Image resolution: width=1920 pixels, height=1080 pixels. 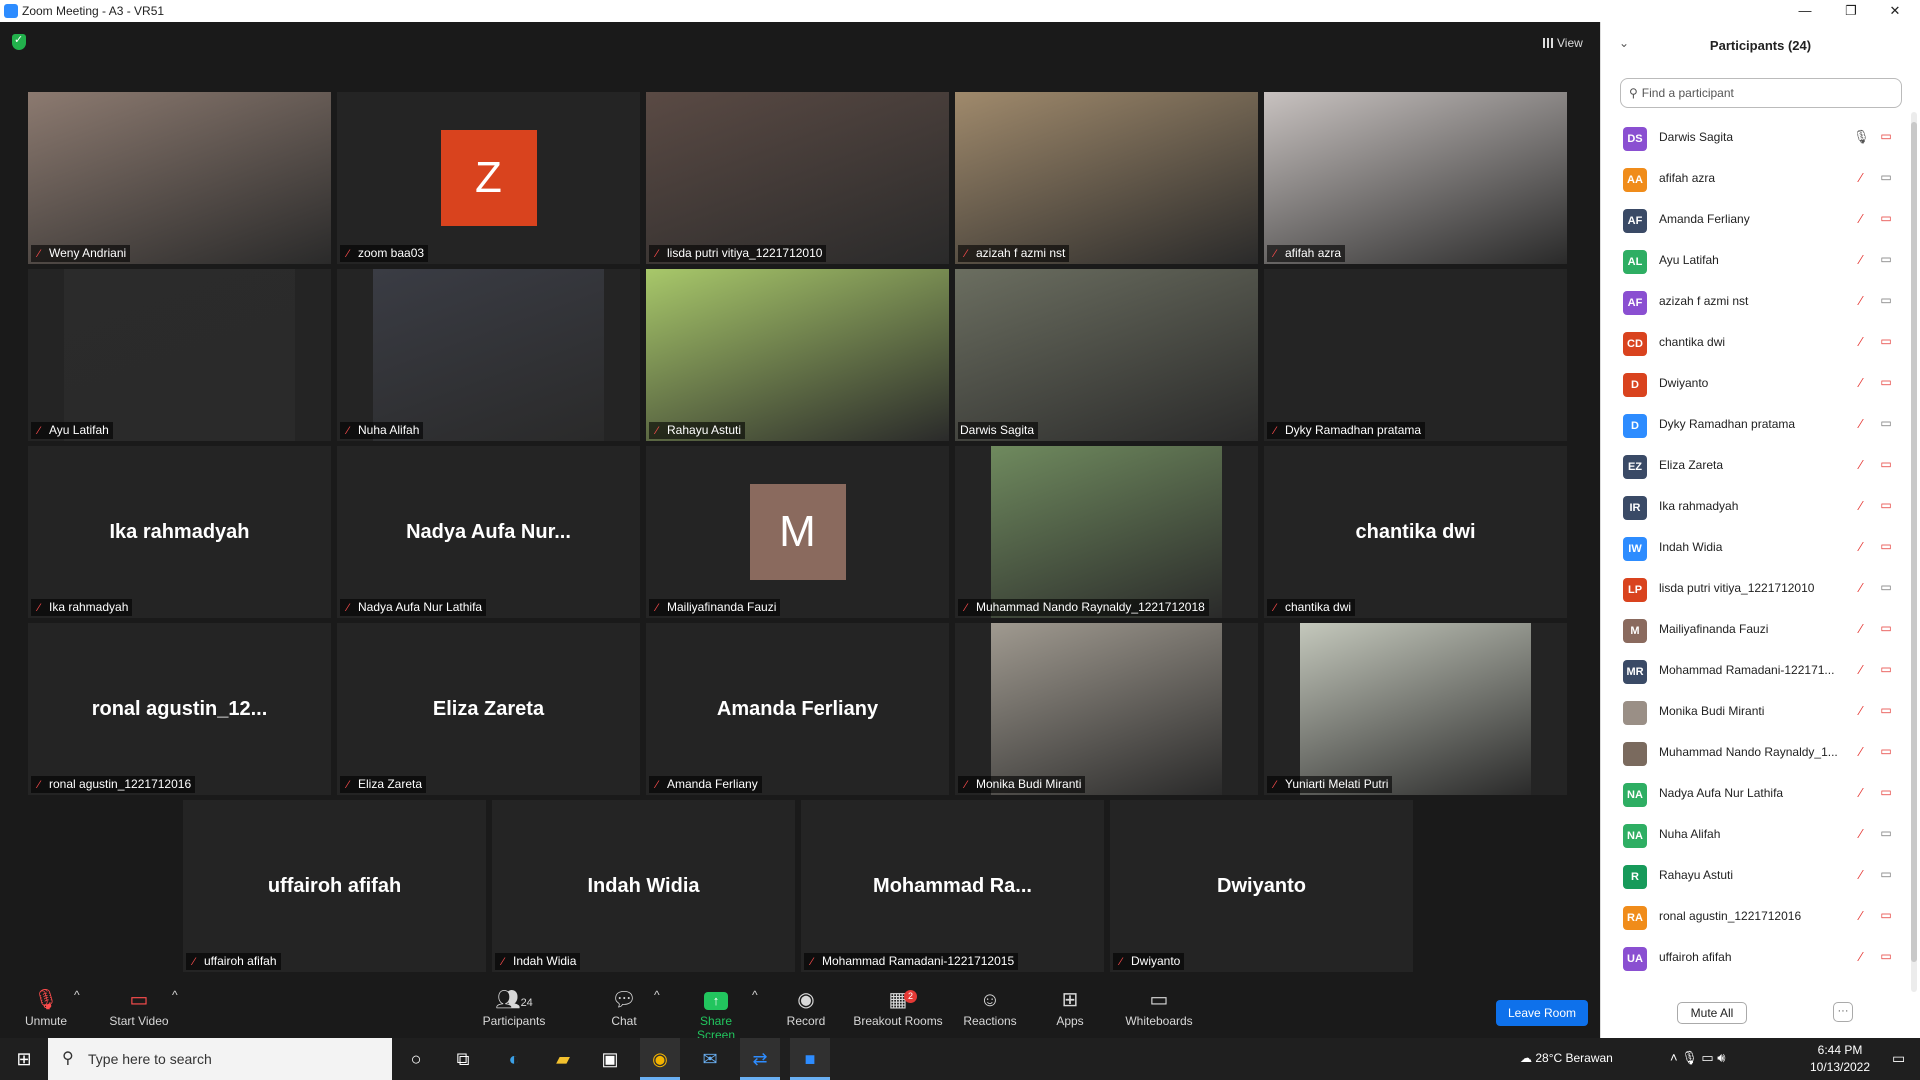 What do you see at coordinates (77, 995) in the screenshot?
I see `audio-options-caret: ^` at bounding box center [77, 995].